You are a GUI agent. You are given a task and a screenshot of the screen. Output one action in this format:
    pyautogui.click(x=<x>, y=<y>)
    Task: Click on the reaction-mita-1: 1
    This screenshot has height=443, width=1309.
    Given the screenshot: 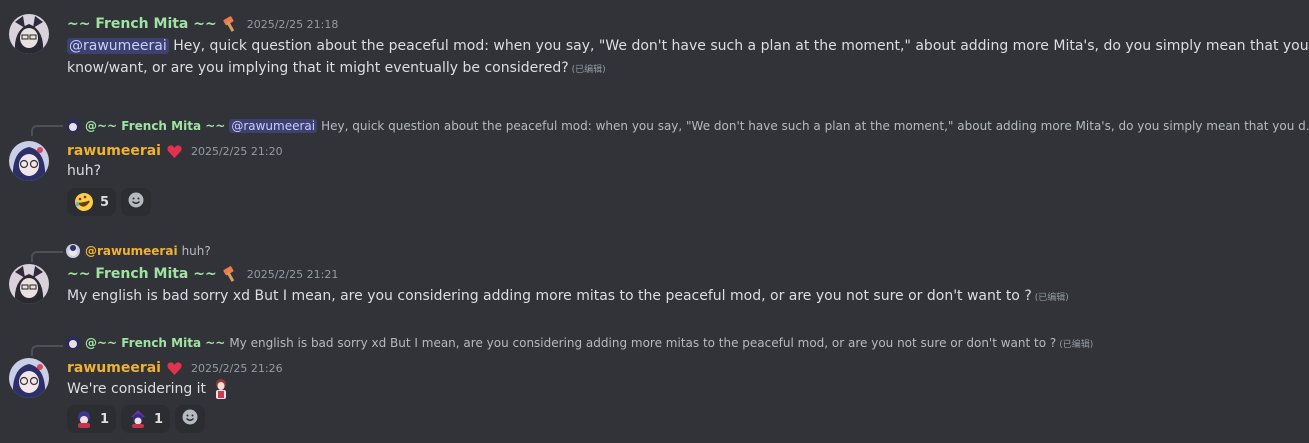 What is the action you would take?
    pyautogui.click(x=92, y=419)
    